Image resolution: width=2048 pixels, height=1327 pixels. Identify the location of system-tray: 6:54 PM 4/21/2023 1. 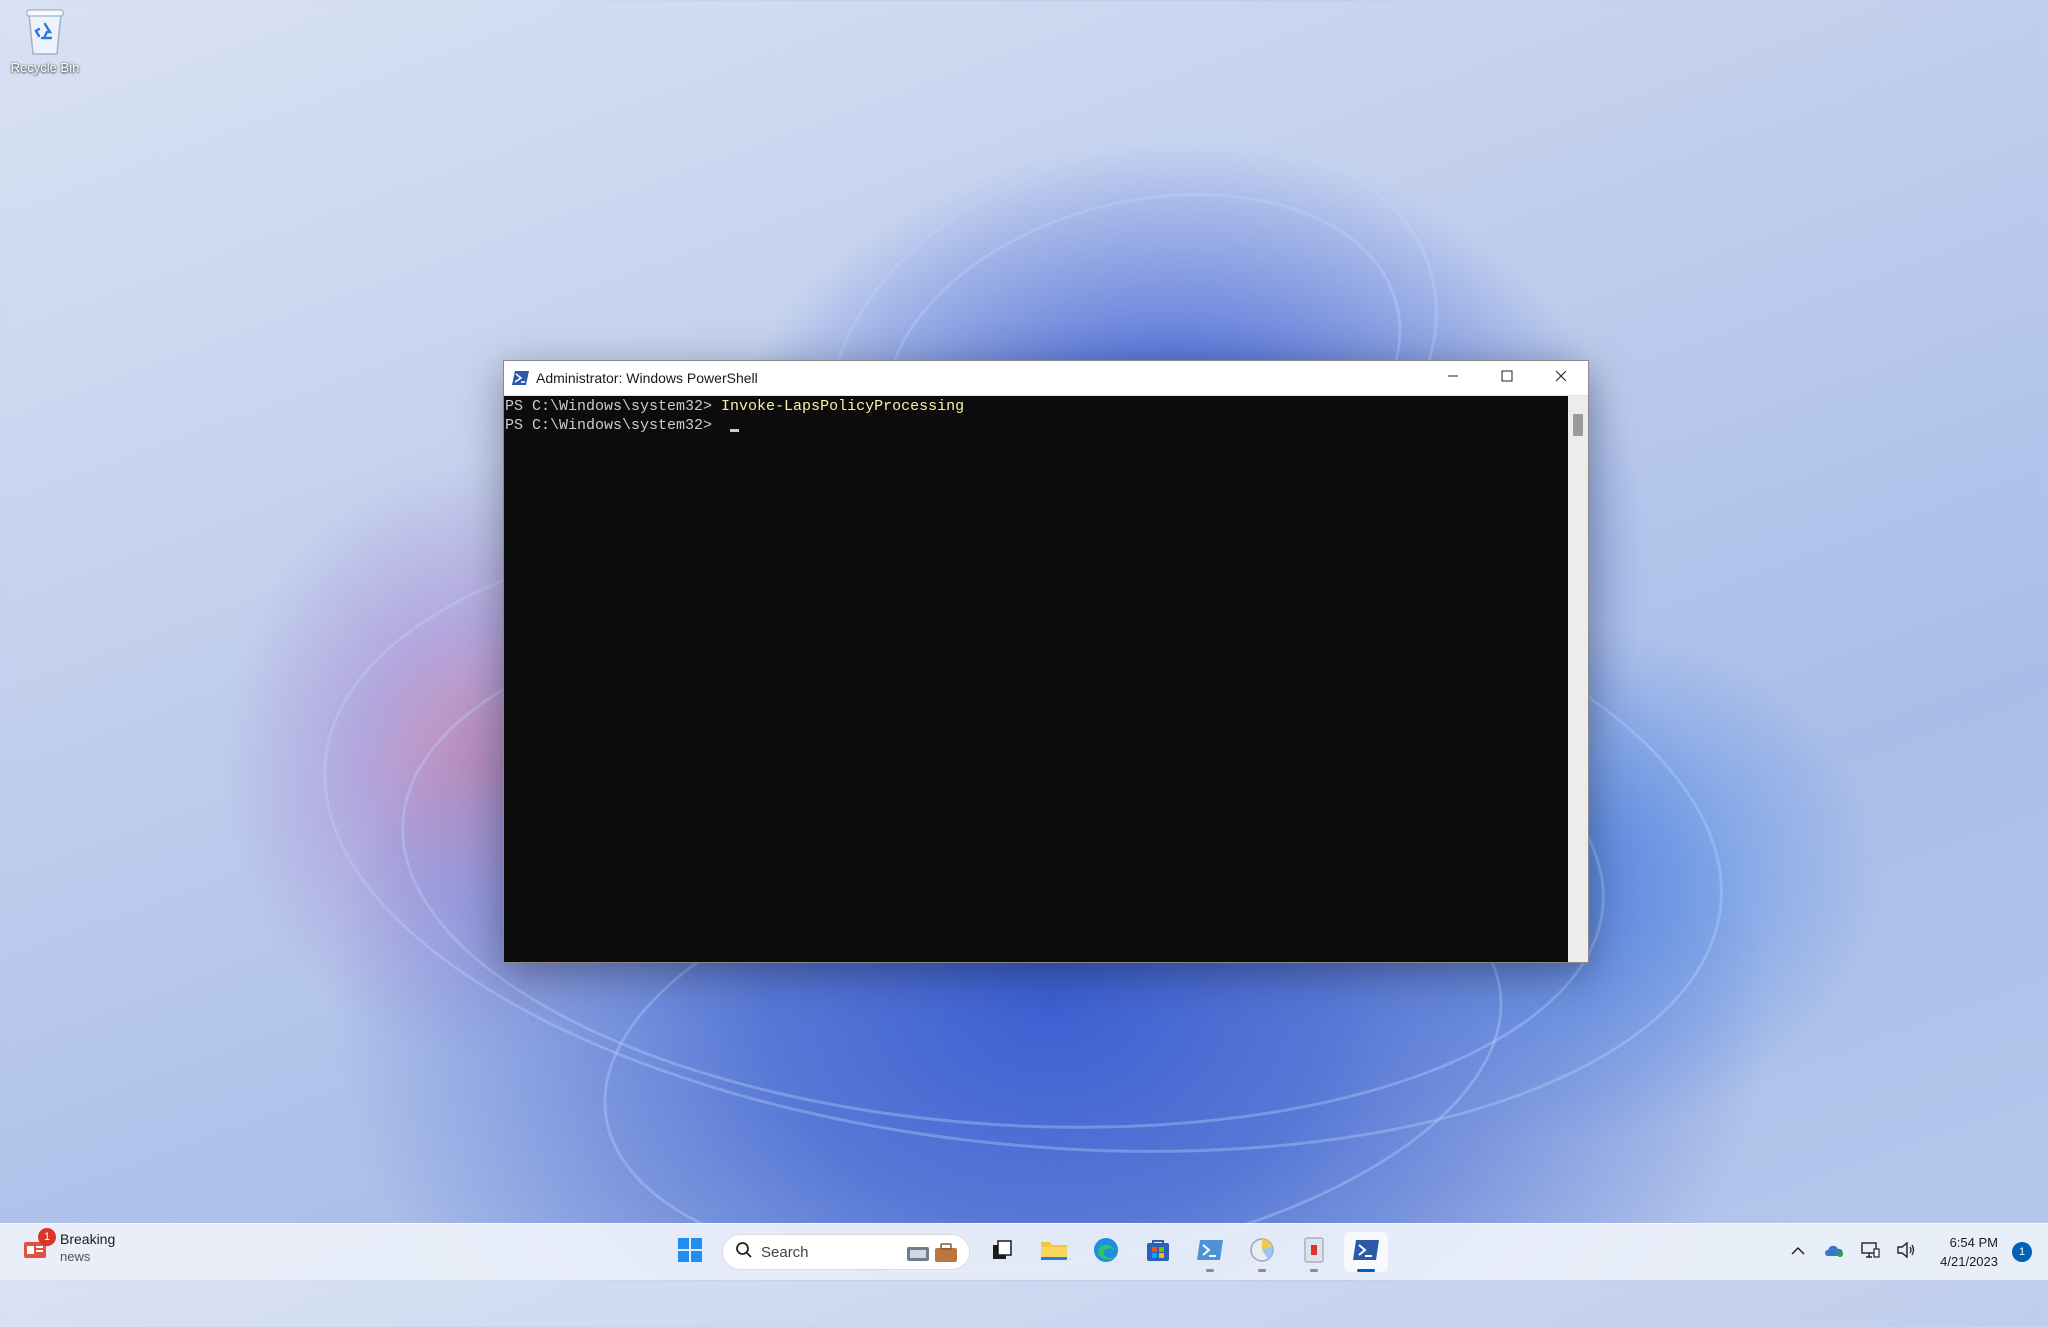
(1914, 1252).